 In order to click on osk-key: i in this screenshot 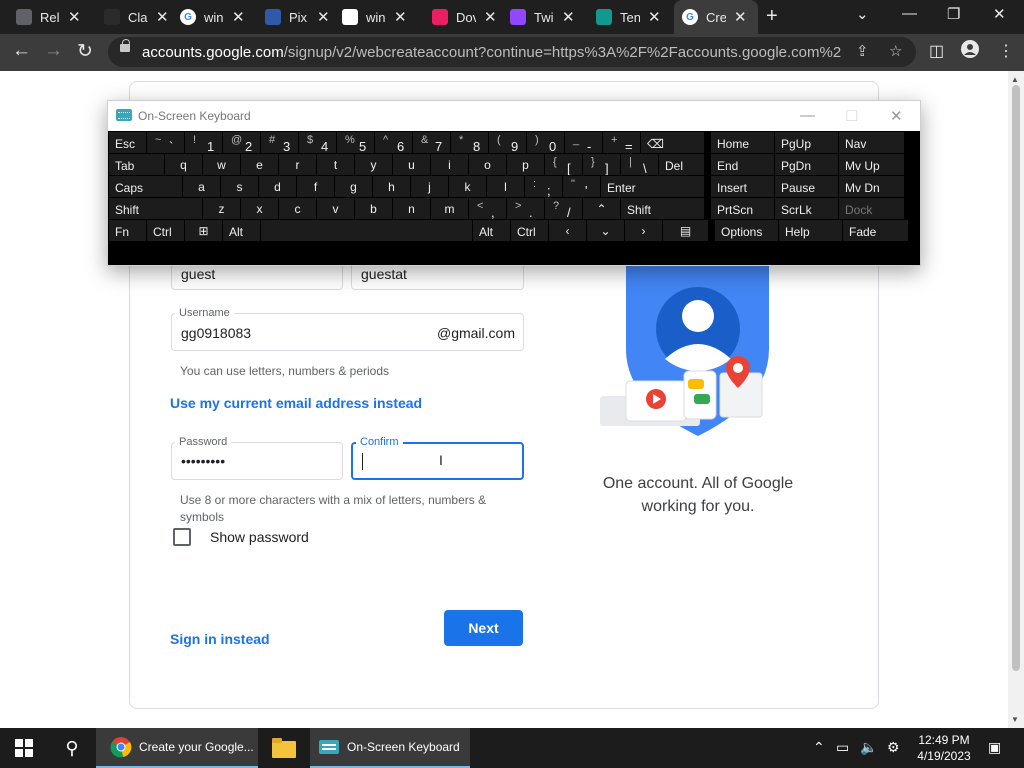, I will do `click(449, 164)`.